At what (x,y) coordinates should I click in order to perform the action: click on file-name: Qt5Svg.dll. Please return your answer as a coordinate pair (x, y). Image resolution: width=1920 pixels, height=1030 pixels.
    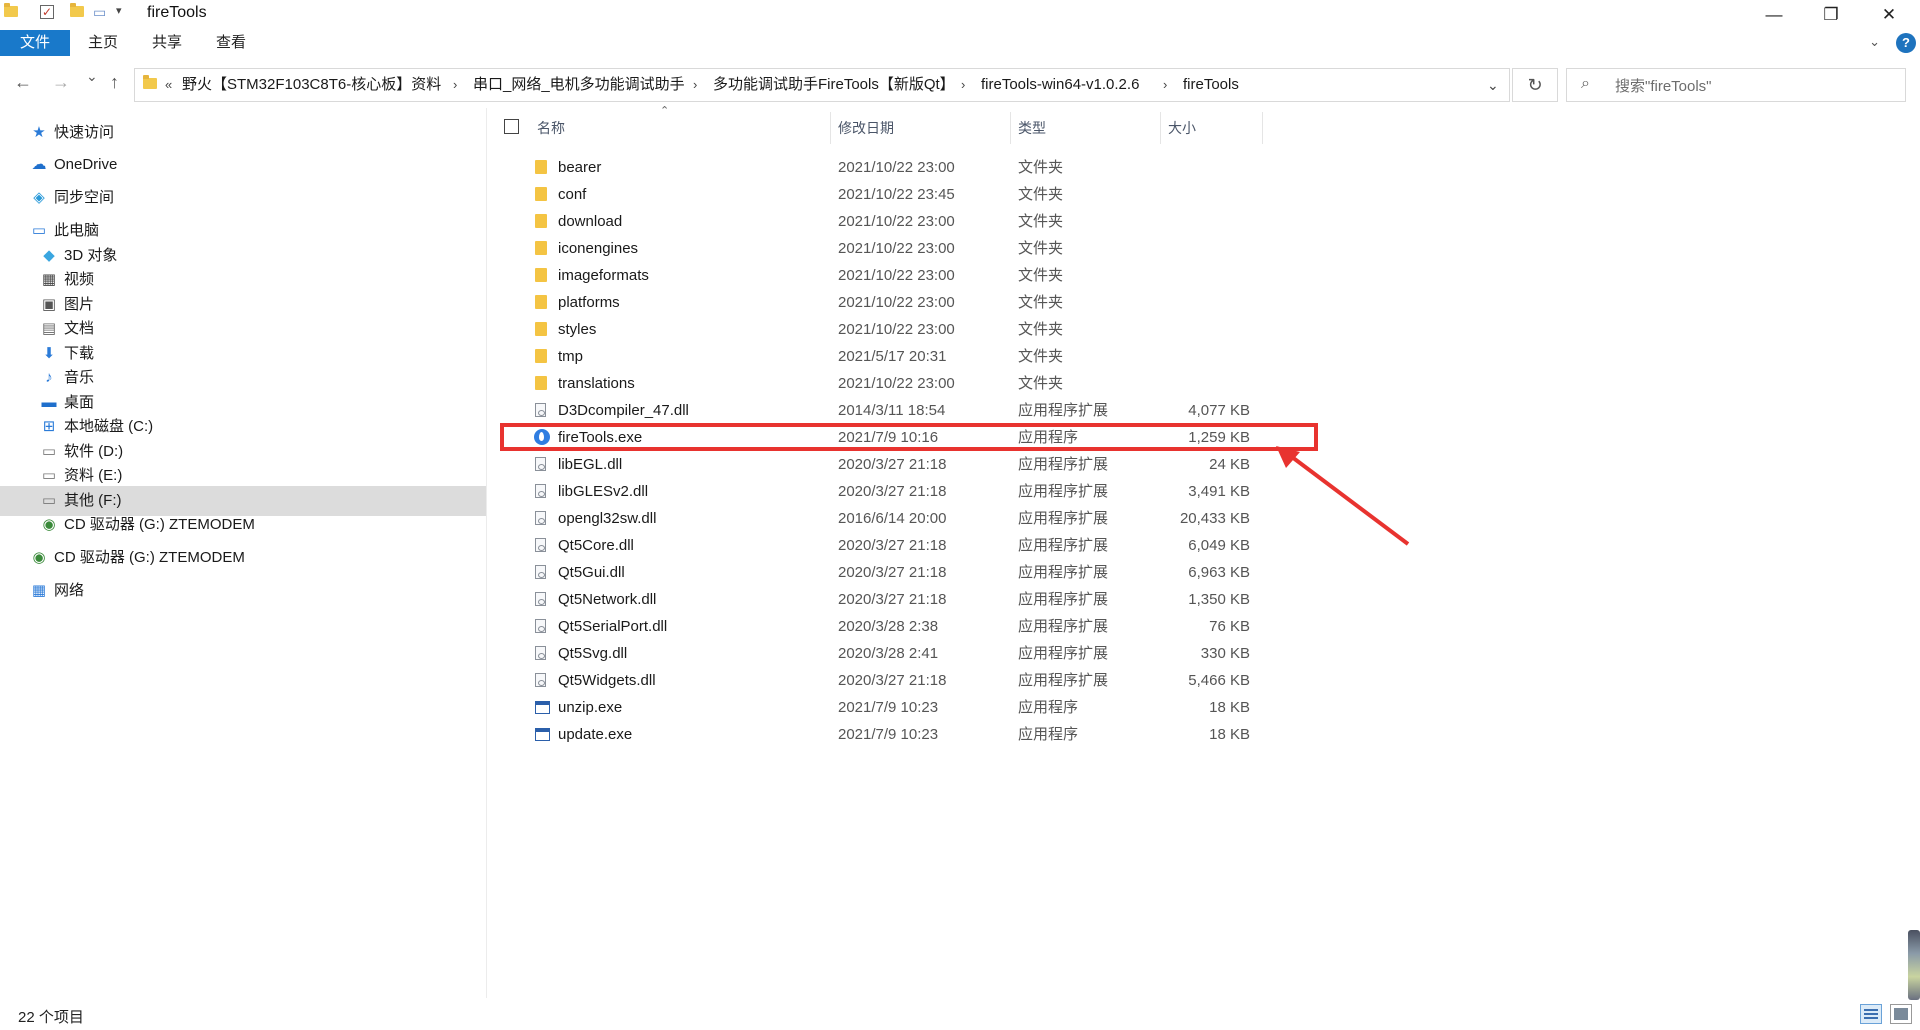
    Looking at the image, I should click on (593, 653).